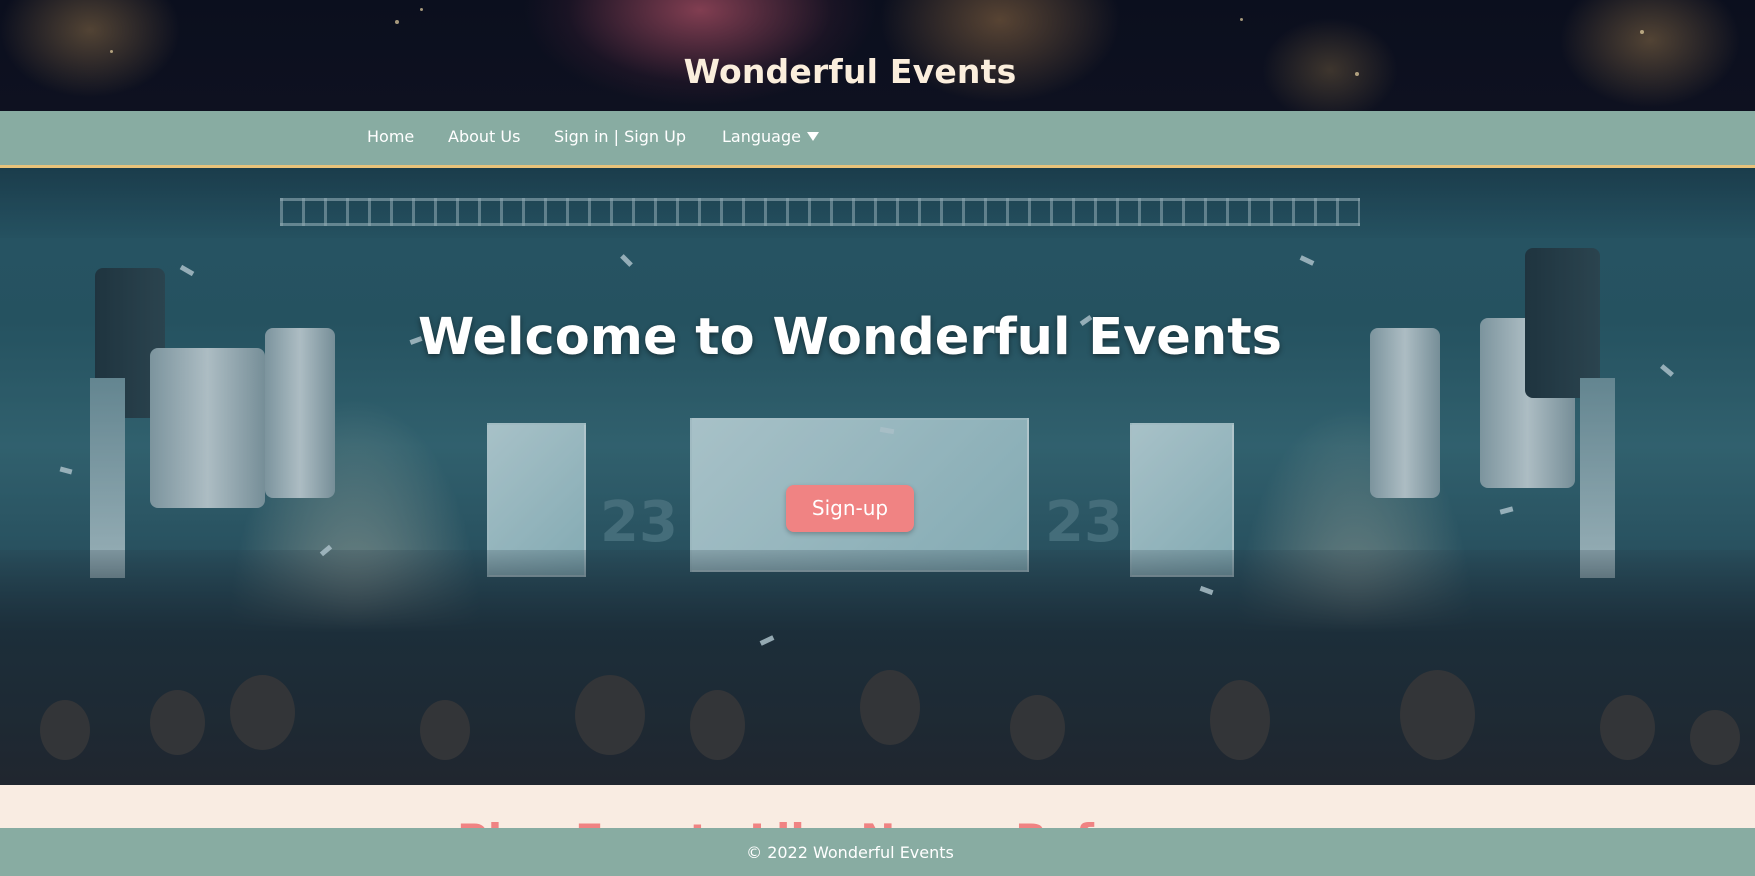  I want to click on nav-home: Home, so click(390, 136).